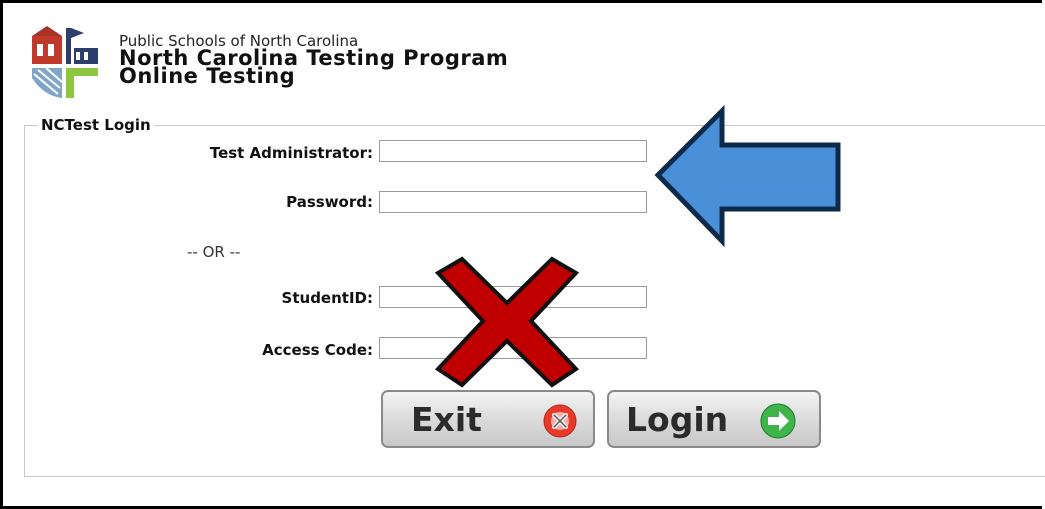  What do you see at coordinates (513, 202) in the screenshot?
I see `password-input` at bounding box center [513, 202].